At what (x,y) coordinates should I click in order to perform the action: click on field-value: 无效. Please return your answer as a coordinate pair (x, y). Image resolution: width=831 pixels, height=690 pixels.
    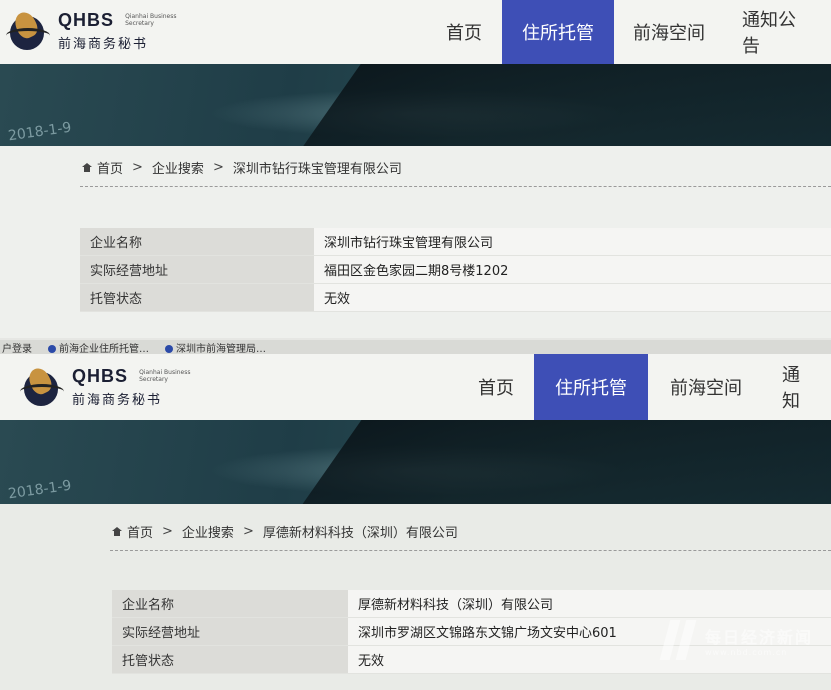
    Looking at the image, I should click on (572, 297).